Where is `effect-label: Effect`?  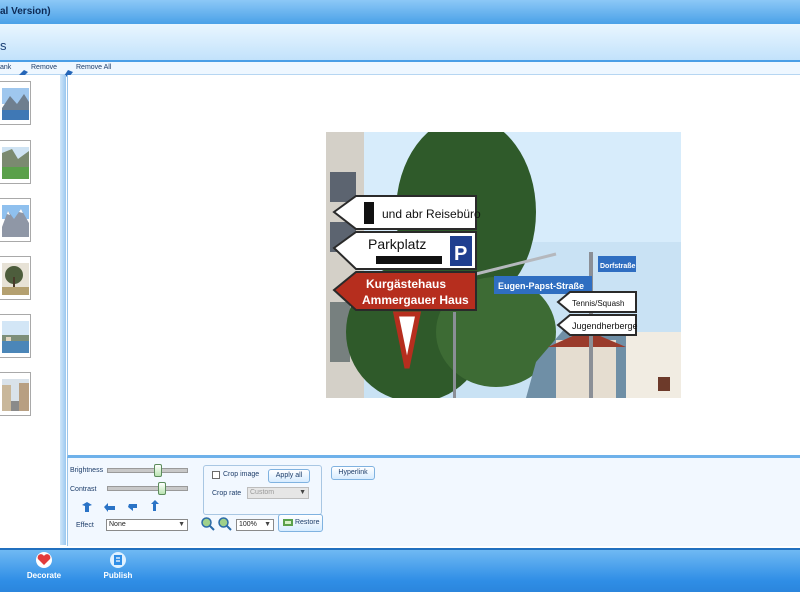
effect-label: Effect is located at coordinates (85, 525).